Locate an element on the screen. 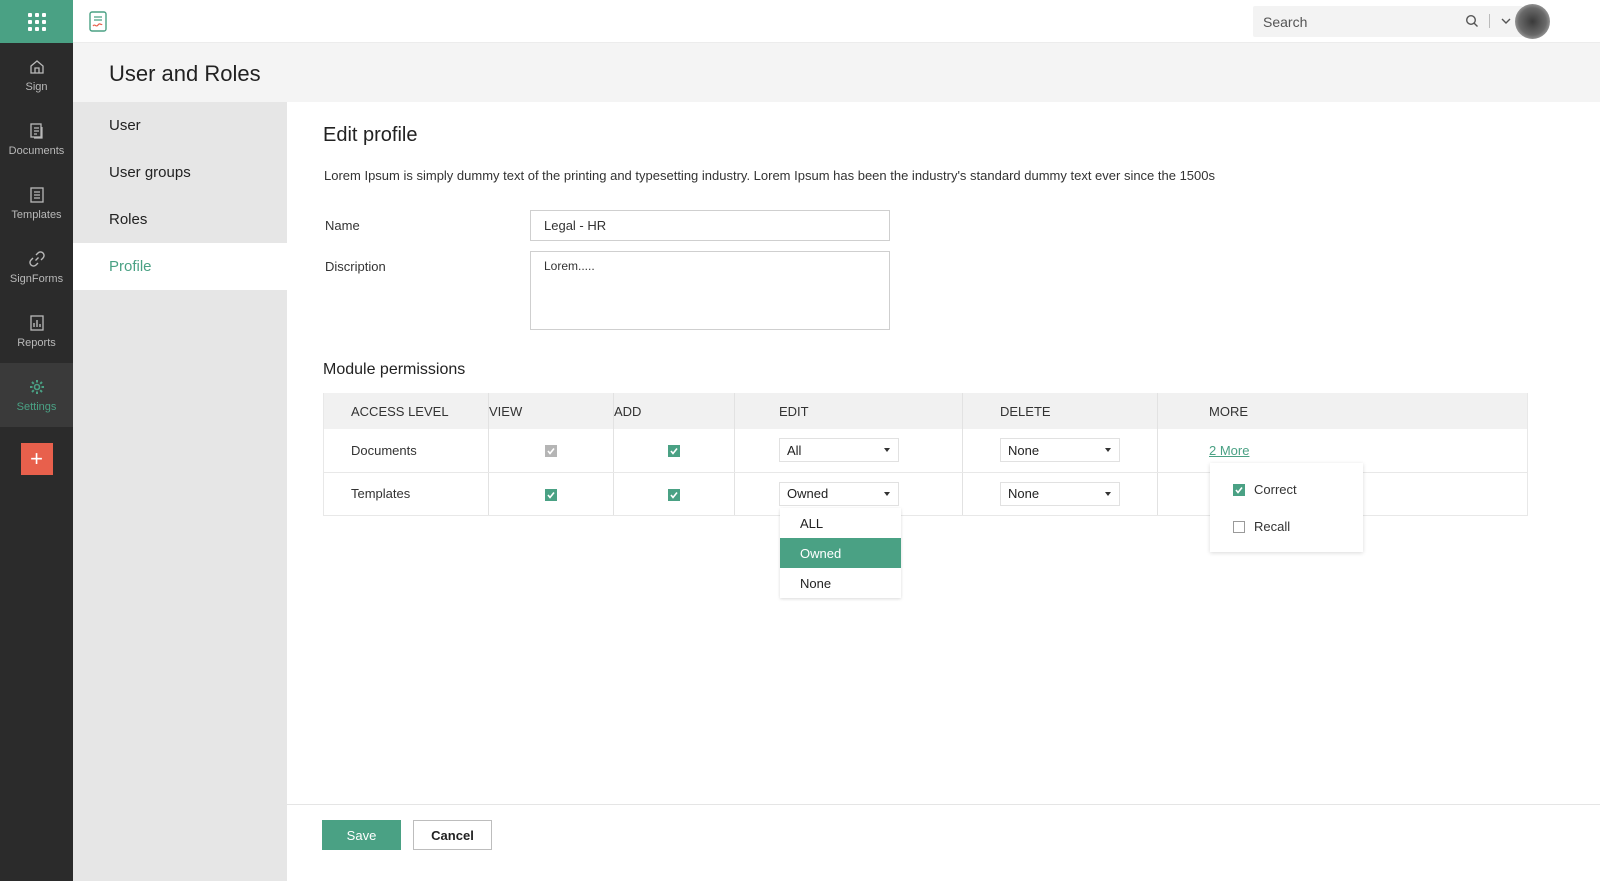 The image size is (1600, 881). grid-icon is located at coordinates (36, 21).